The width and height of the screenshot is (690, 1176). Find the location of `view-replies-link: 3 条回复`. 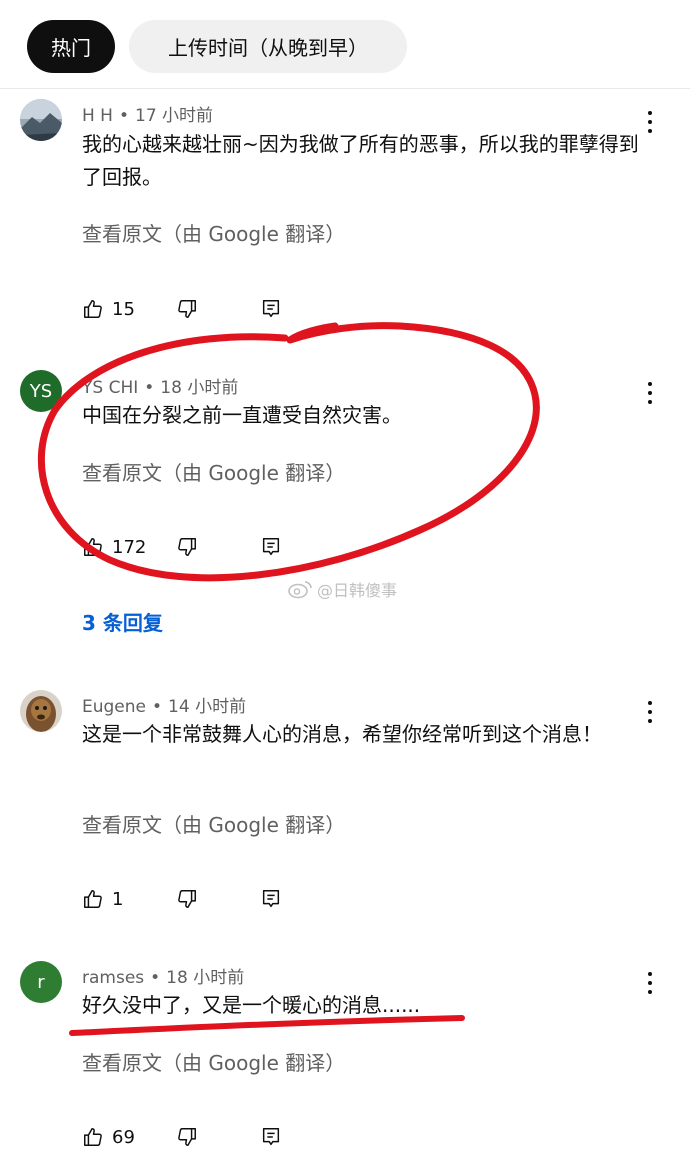

view-replies-link: 3 条回复 is located at coordinates (122, 621).